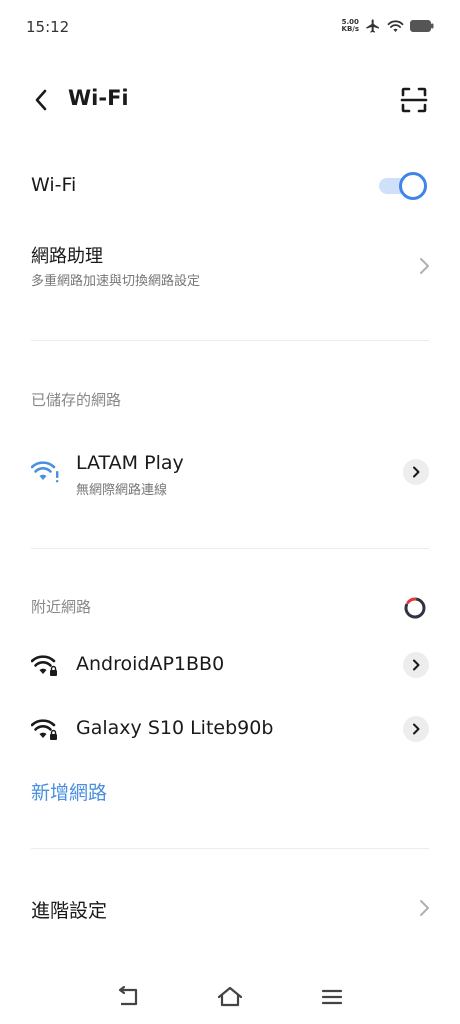 The image size is (460, 1024). Describe the element at coordinates (230, 265) in the screenshot. I see `network-assistant-row: 網路助理 多重網路加速與切換網路設定` at that location.